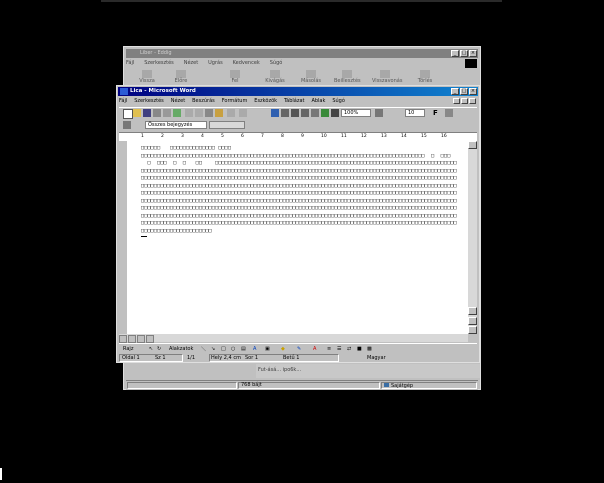 The image size is (604, 483). What do you see at coordinates (199, 113) in the screenshot?
I see `copy-icon` at bounding box center [199, 113].